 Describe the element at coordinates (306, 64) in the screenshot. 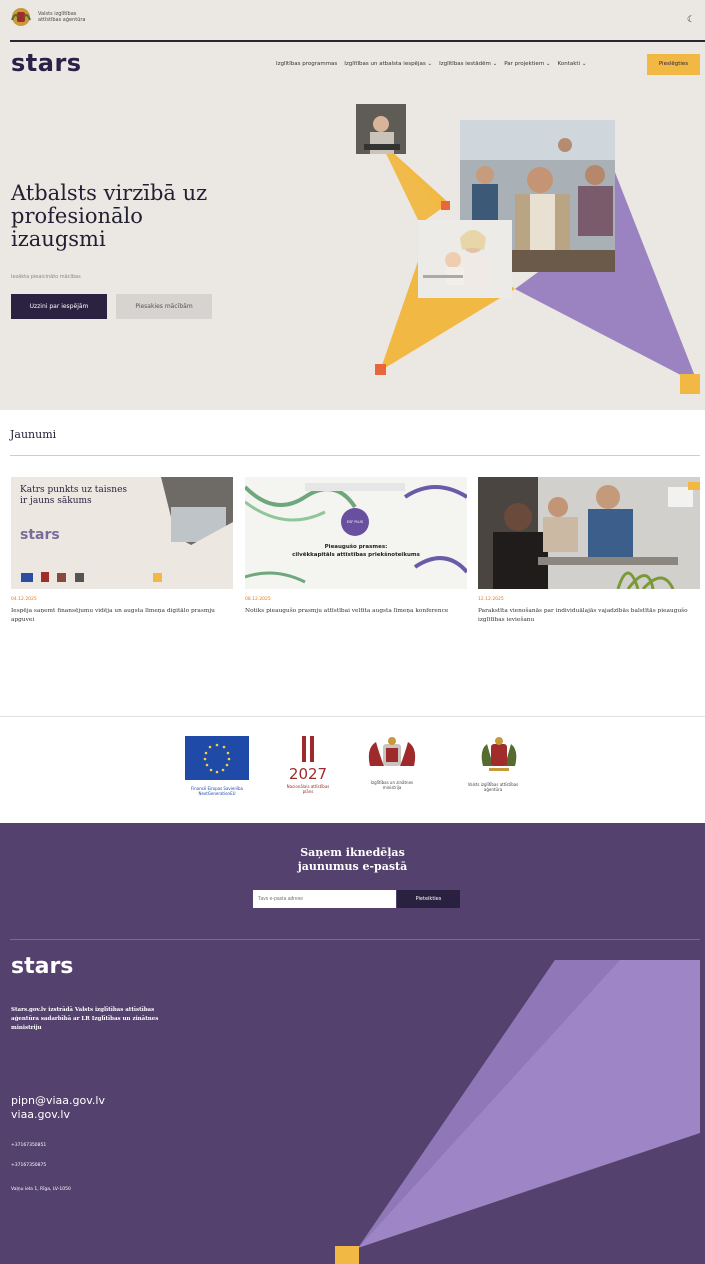

I see `nav-item-programs: Izglītības programmas` at that location.